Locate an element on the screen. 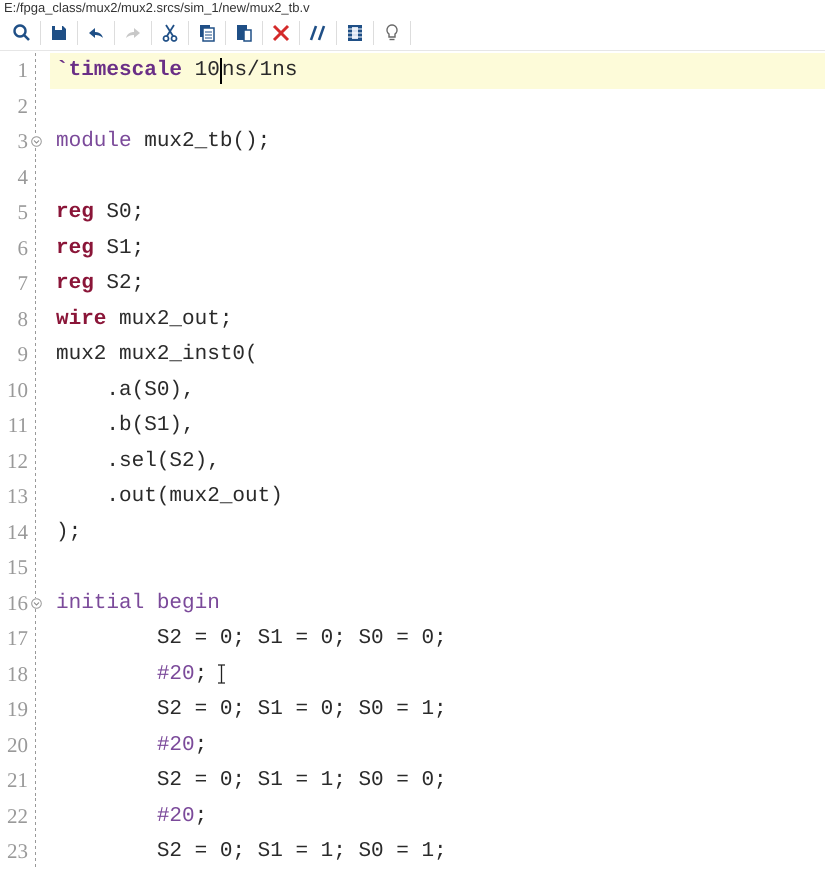 The width and height of the screenshot is (825, 896). line-number: 23 is located at coordinates (17, 851).